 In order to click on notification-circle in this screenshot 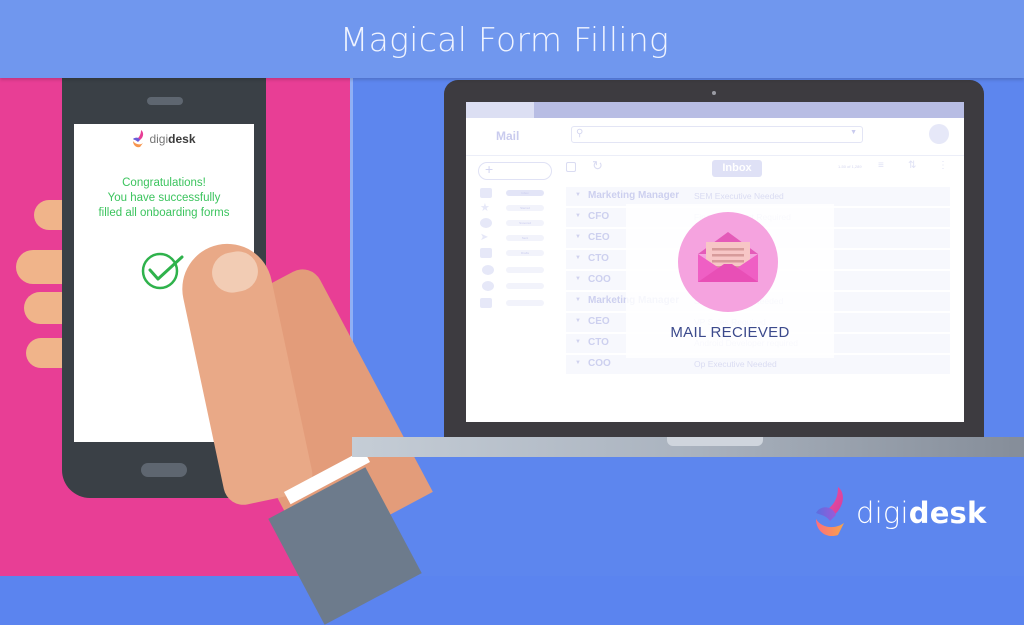, I will do `click(728, 262)`.